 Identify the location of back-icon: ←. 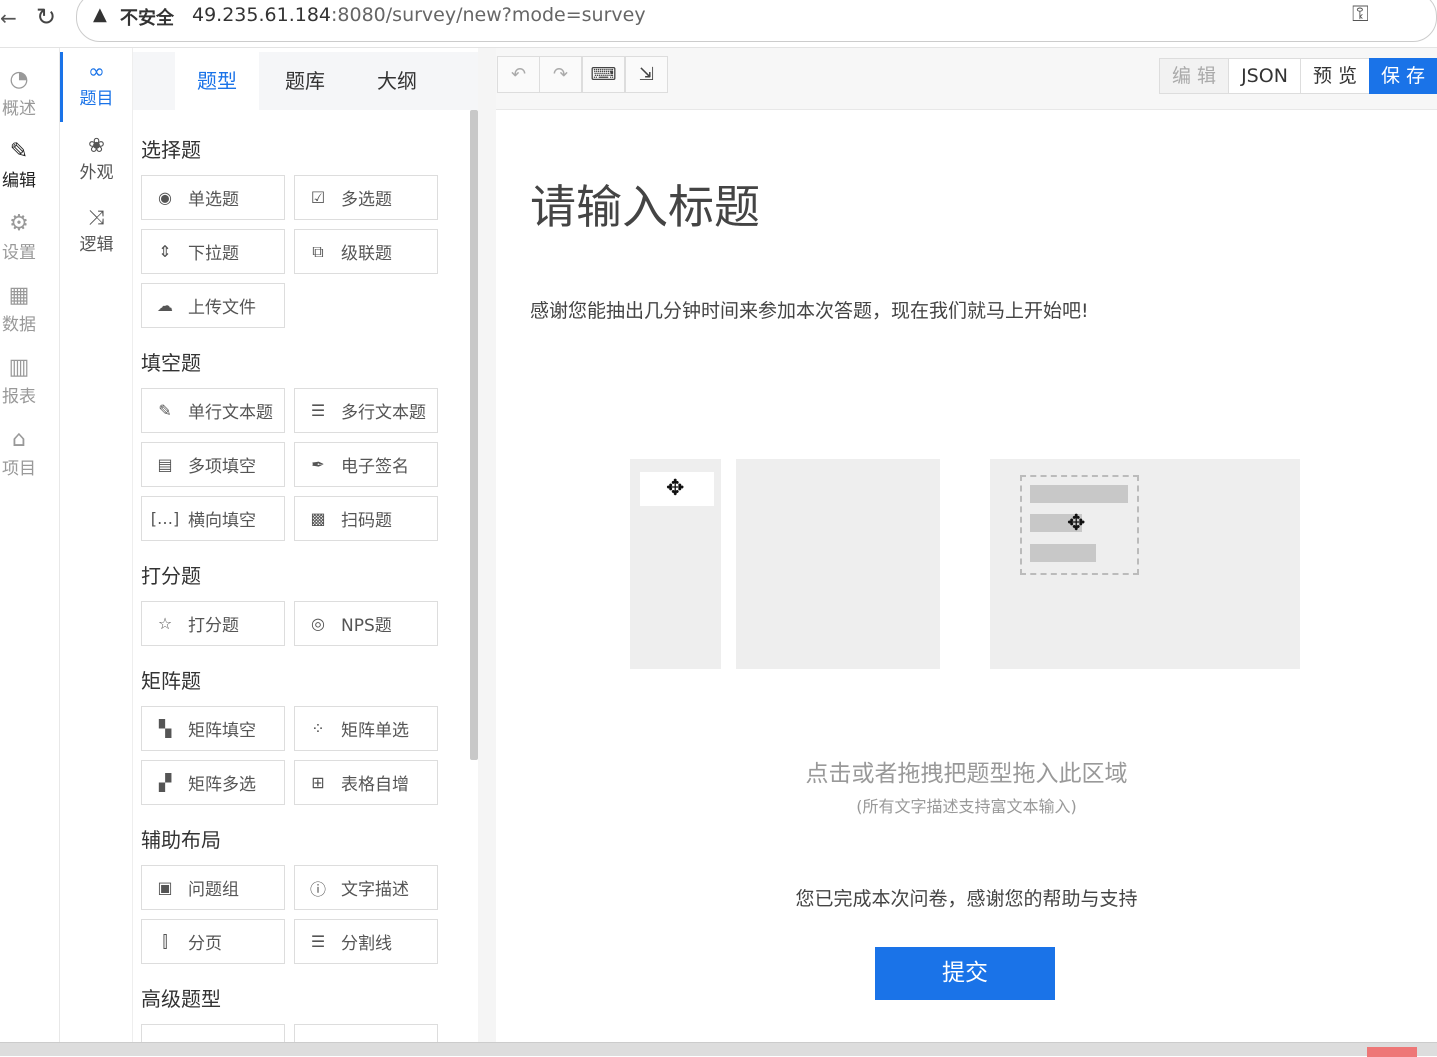
(8, 18).